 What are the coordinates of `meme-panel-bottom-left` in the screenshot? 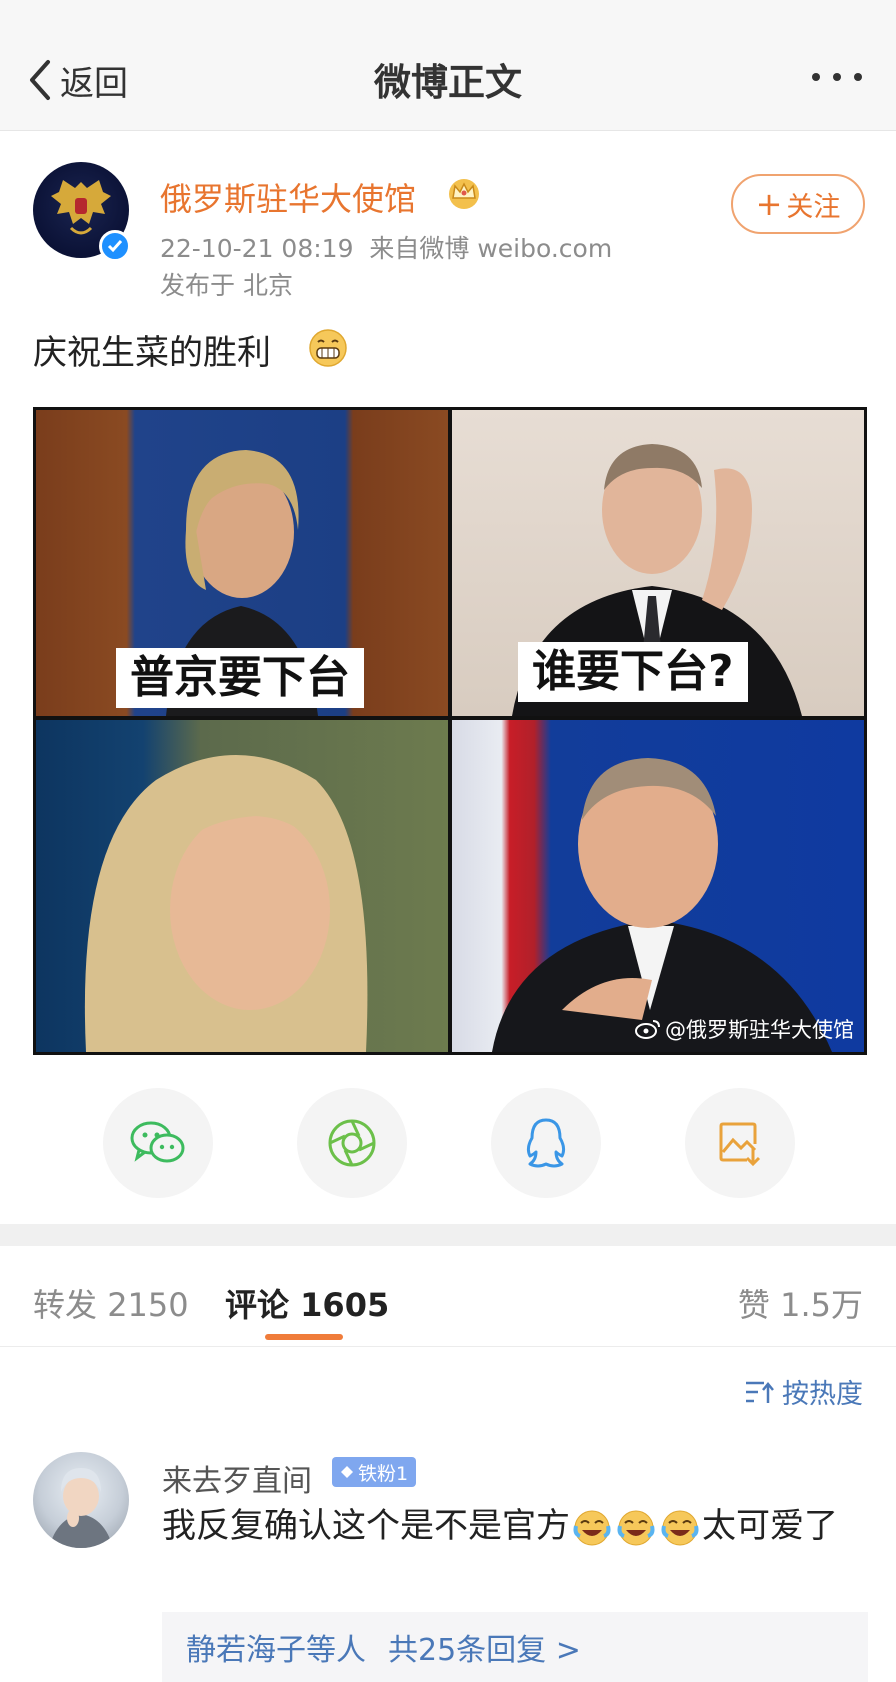 It's located at (242, 886).